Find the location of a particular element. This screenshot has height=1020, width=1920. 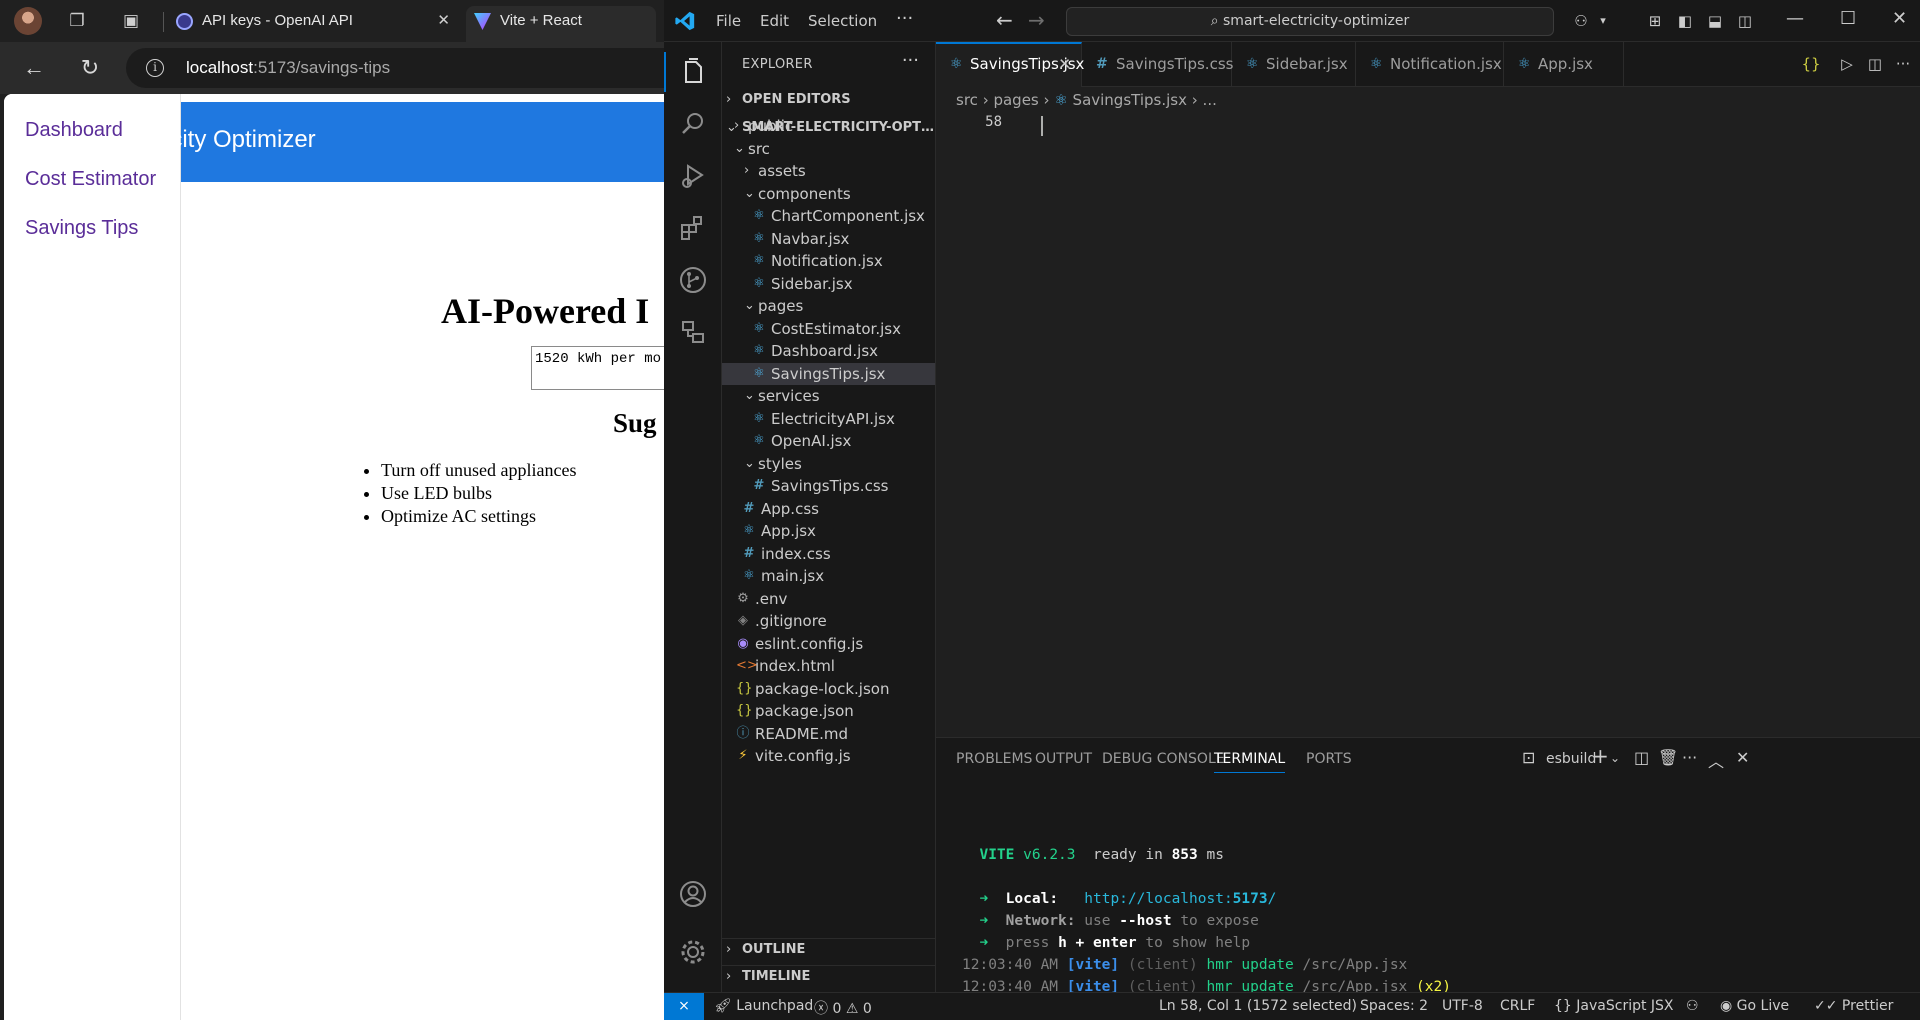

tree-folder: › assets is located at coordinates (828, 171).